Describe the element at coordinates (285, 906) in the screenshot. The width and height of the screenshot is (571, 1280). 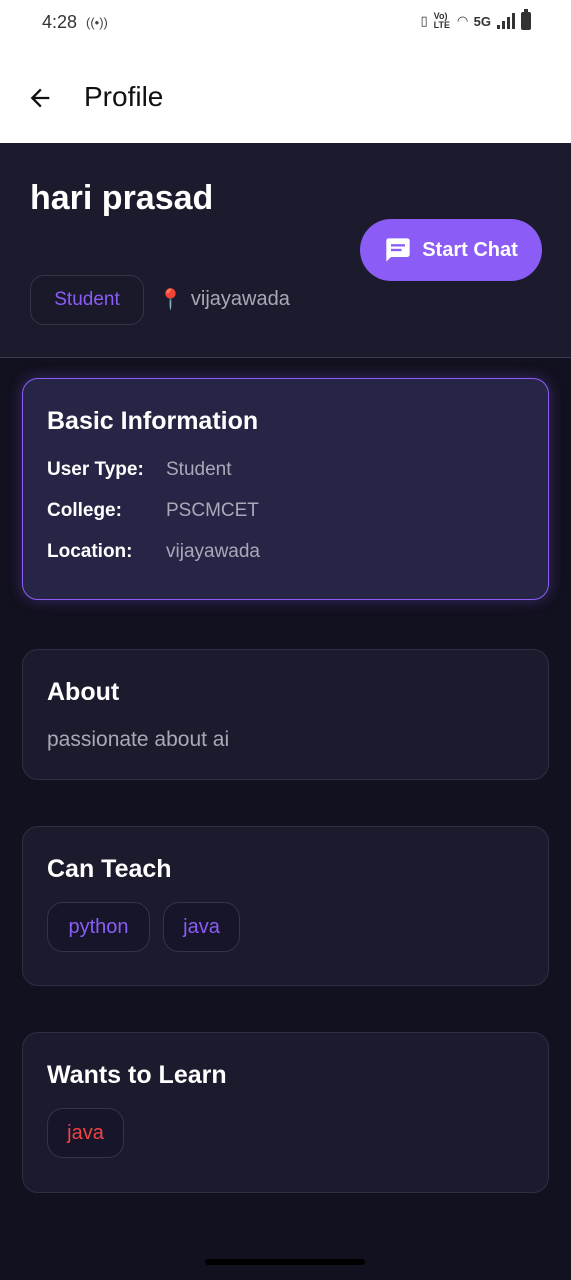
I see `can-teach-card: Can Teach python java` at that location.